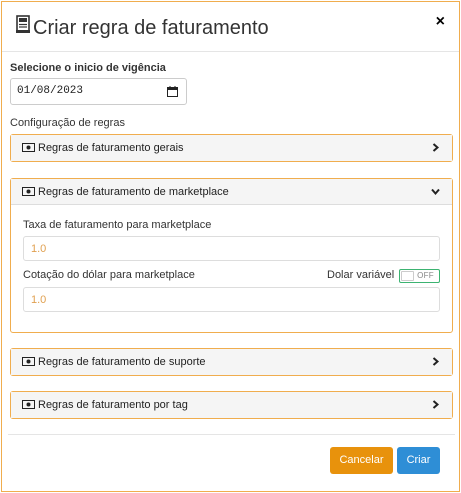 The image size is (461, 493). I want to click on panel-support-rules: Regras de faturamento de suporte, so click(231, 362).